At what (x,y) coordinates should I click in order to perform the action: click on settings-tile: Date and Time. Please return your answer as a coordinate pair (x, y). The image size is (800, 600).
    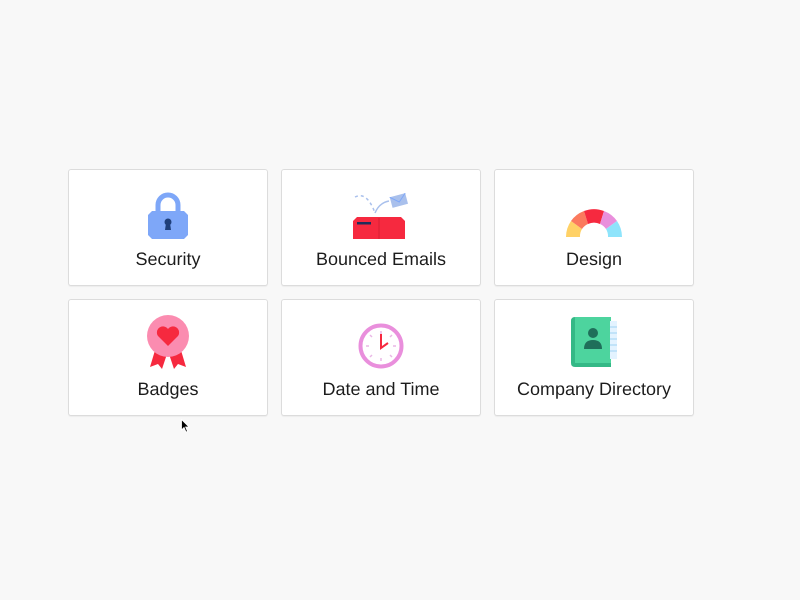
    Looking at the image, I should click on (381, 357).